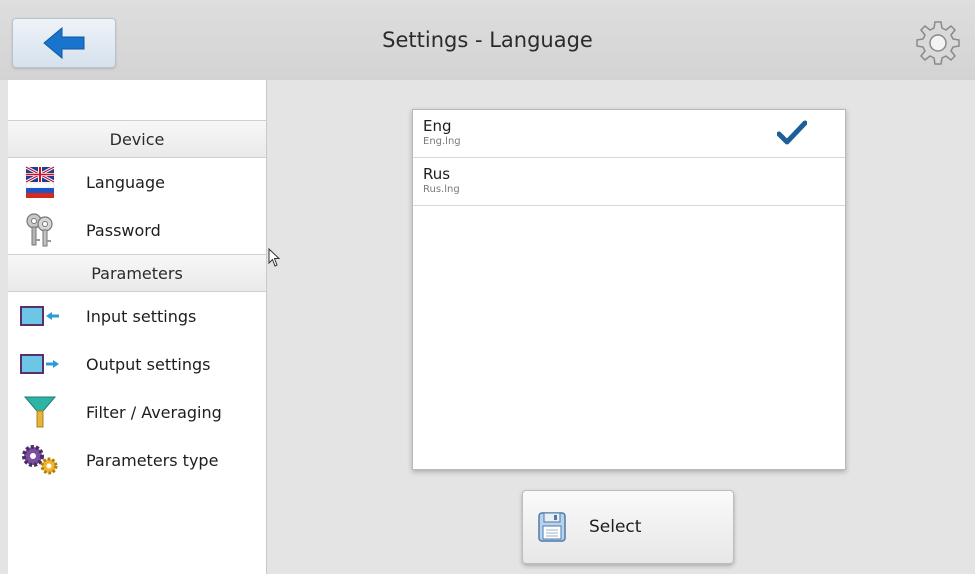 The height and width of the screenshot is (574, 975). What do you see at coordinates (123, 230) in the screenshot?
I see `sidebar-item-label: Password` at bounding box center [123, 230].